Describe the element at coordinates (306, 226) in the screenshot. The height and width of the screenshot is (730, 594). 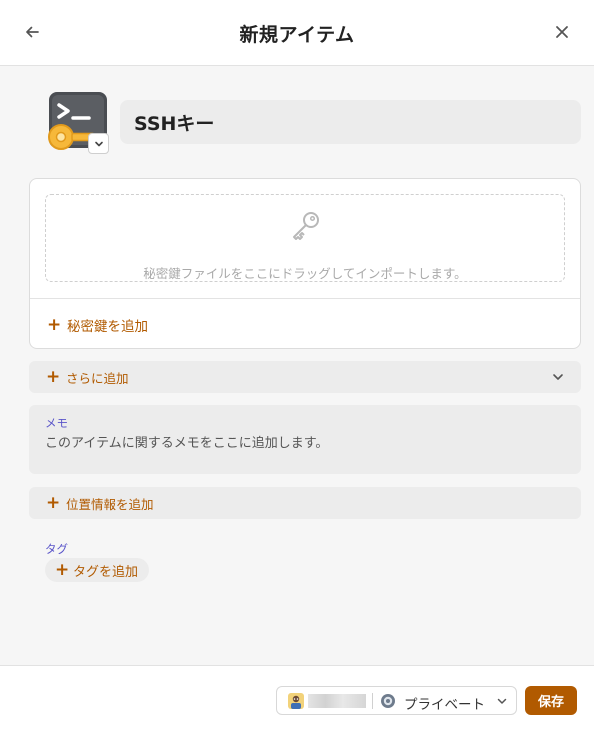
I see `key-icon` at that location.